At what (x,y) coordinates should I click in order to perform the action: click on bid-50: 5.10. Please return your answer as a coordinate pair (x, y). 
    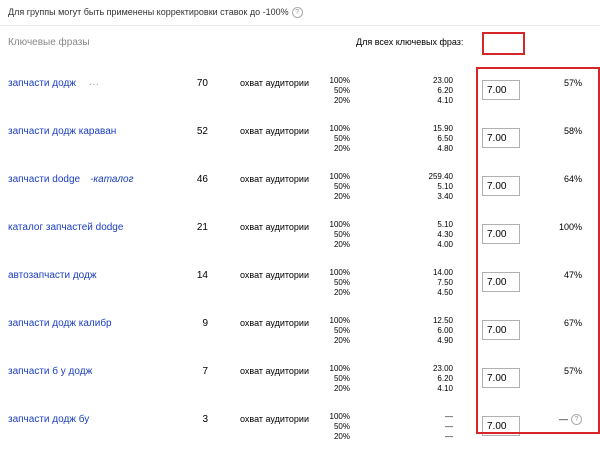
    Looking at the image, I should click on (445, 186).